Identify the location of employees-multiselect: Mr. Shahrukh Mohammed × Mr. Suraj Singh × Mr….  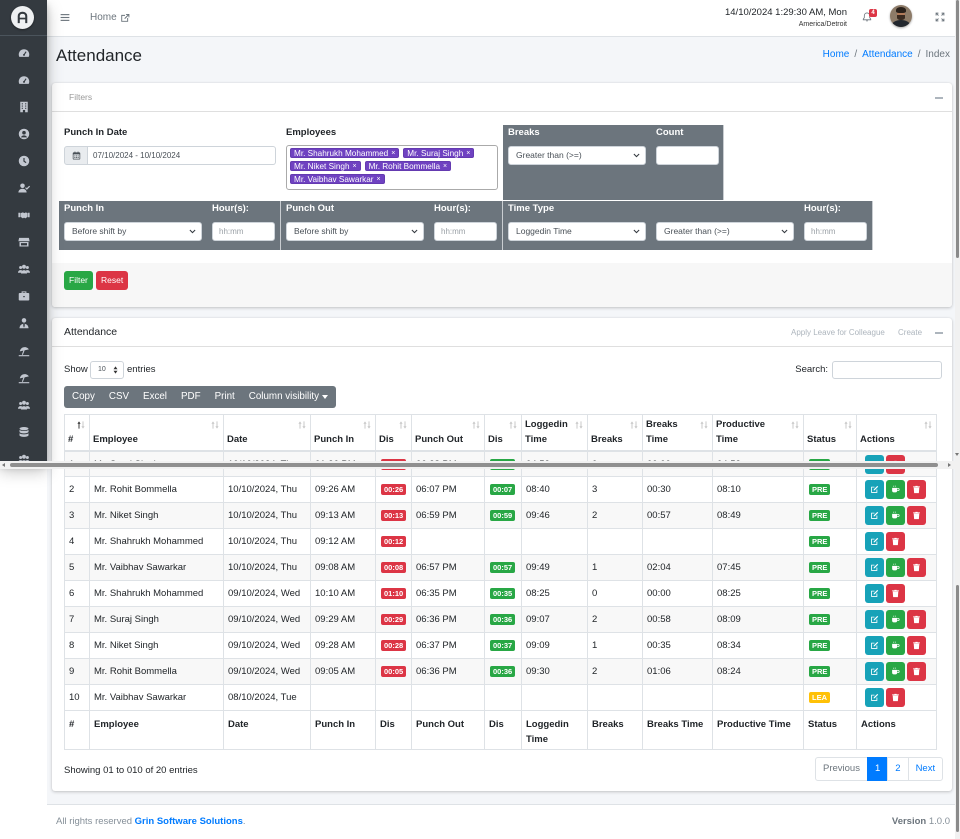
(392, 167).